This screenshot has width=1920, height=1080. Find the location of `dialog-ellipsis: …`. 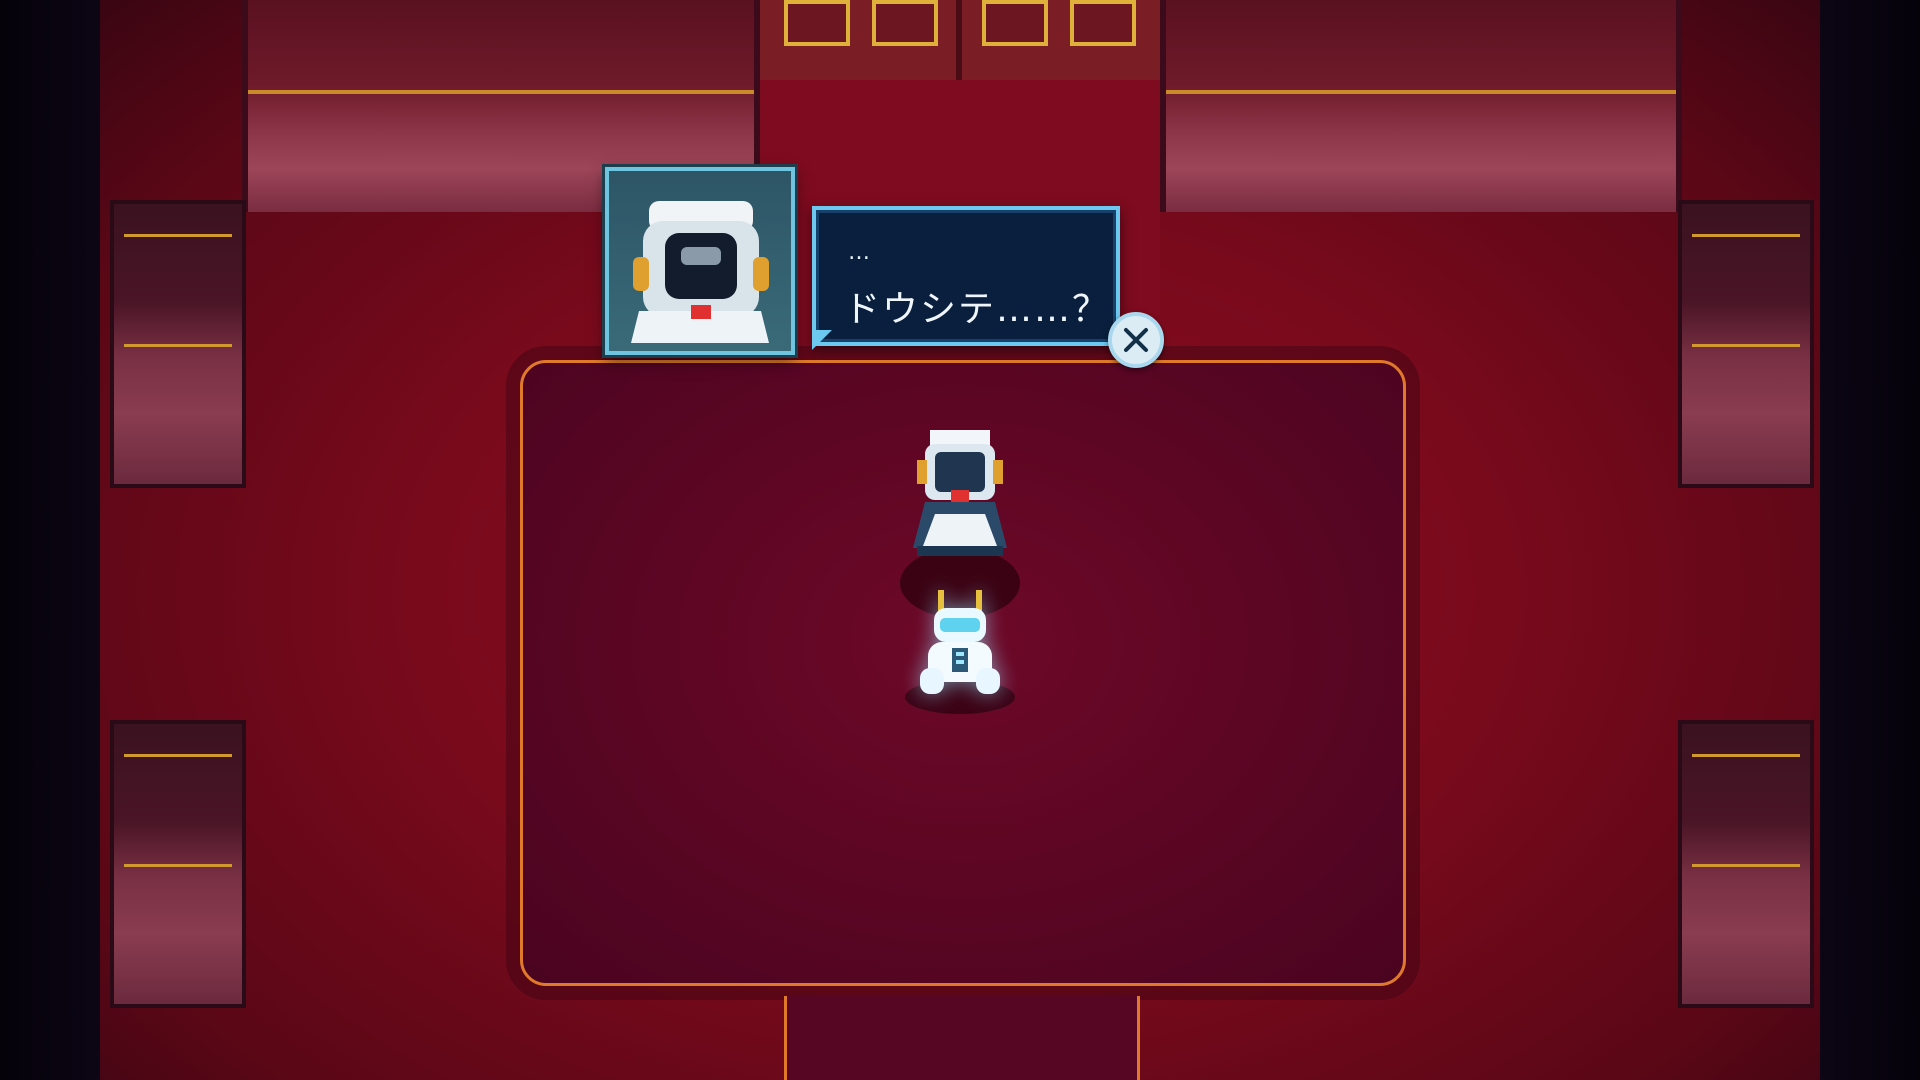

dialog-ellipsis: … is located at coordinates (859, 252).